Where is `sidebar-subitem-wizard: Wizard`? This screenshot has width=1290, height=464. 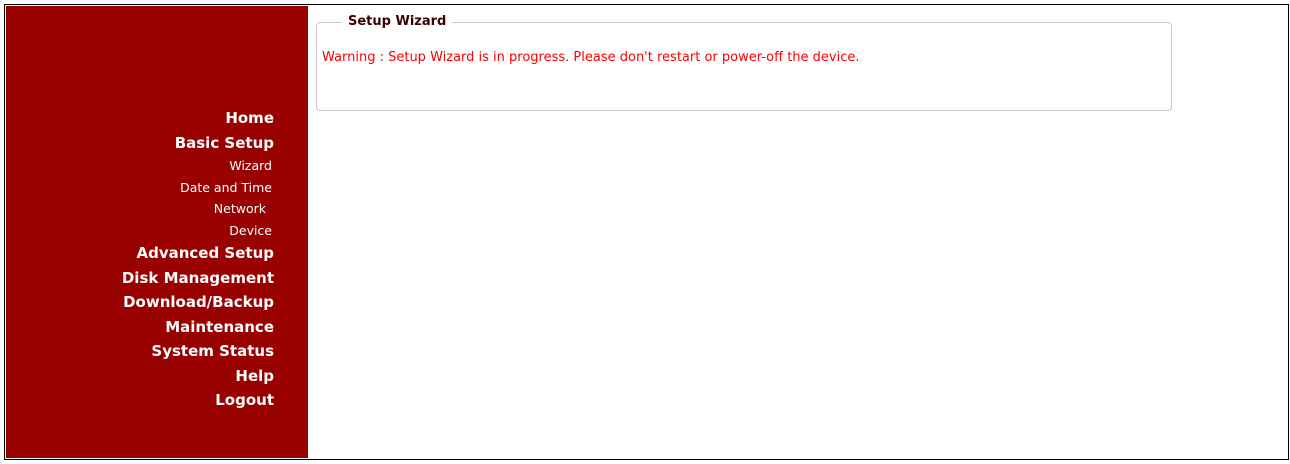 sidebar-subitem-wizard: Wizard is located at coordinates (197, 166).